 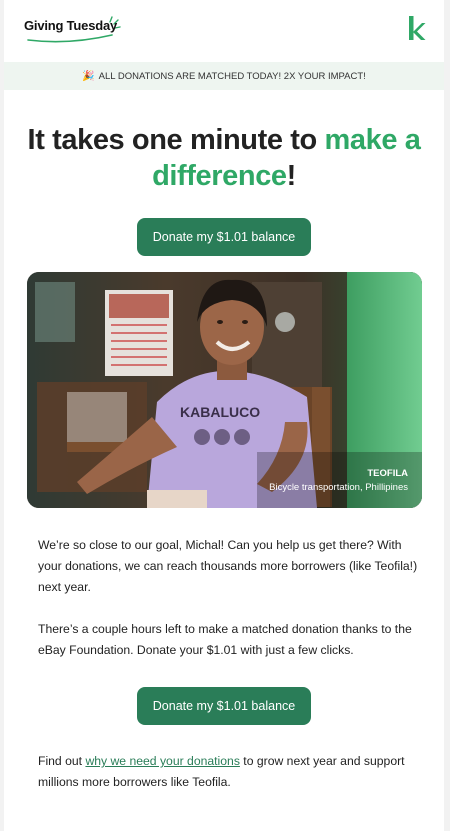 I want to click on donate-button-top: Donate my $1.01 balance, so click(x=224, y=237).